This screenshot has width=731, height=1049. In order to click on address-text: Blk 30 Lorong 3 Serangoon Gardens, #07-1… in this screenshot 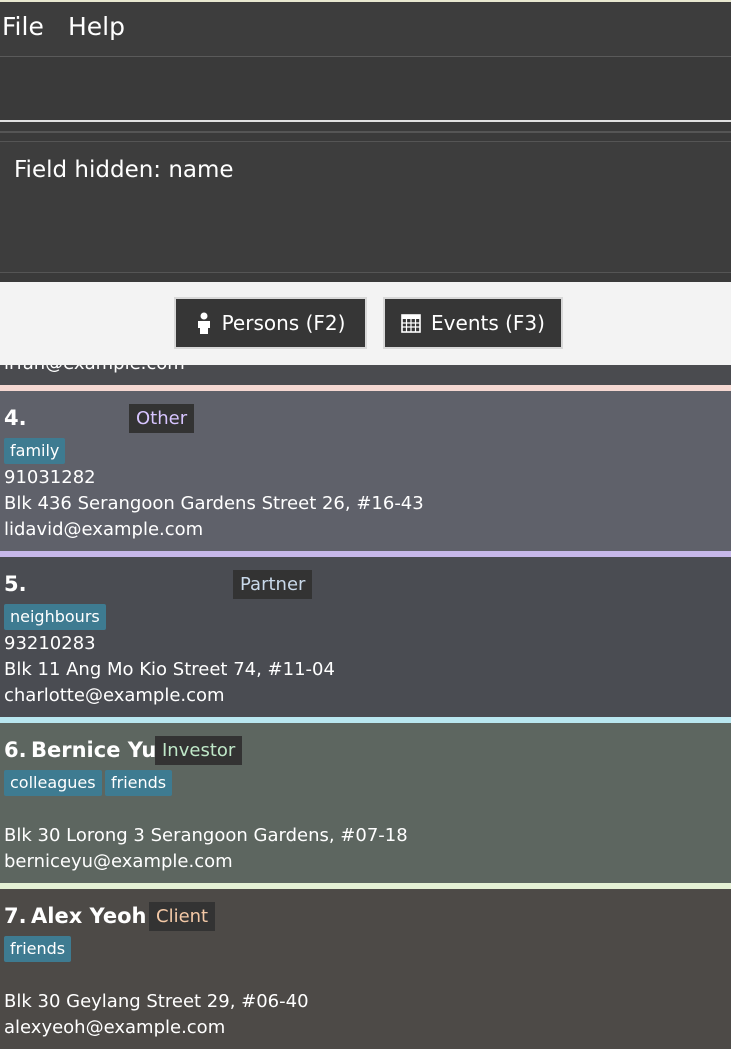, I will do `click(206, 835)`.